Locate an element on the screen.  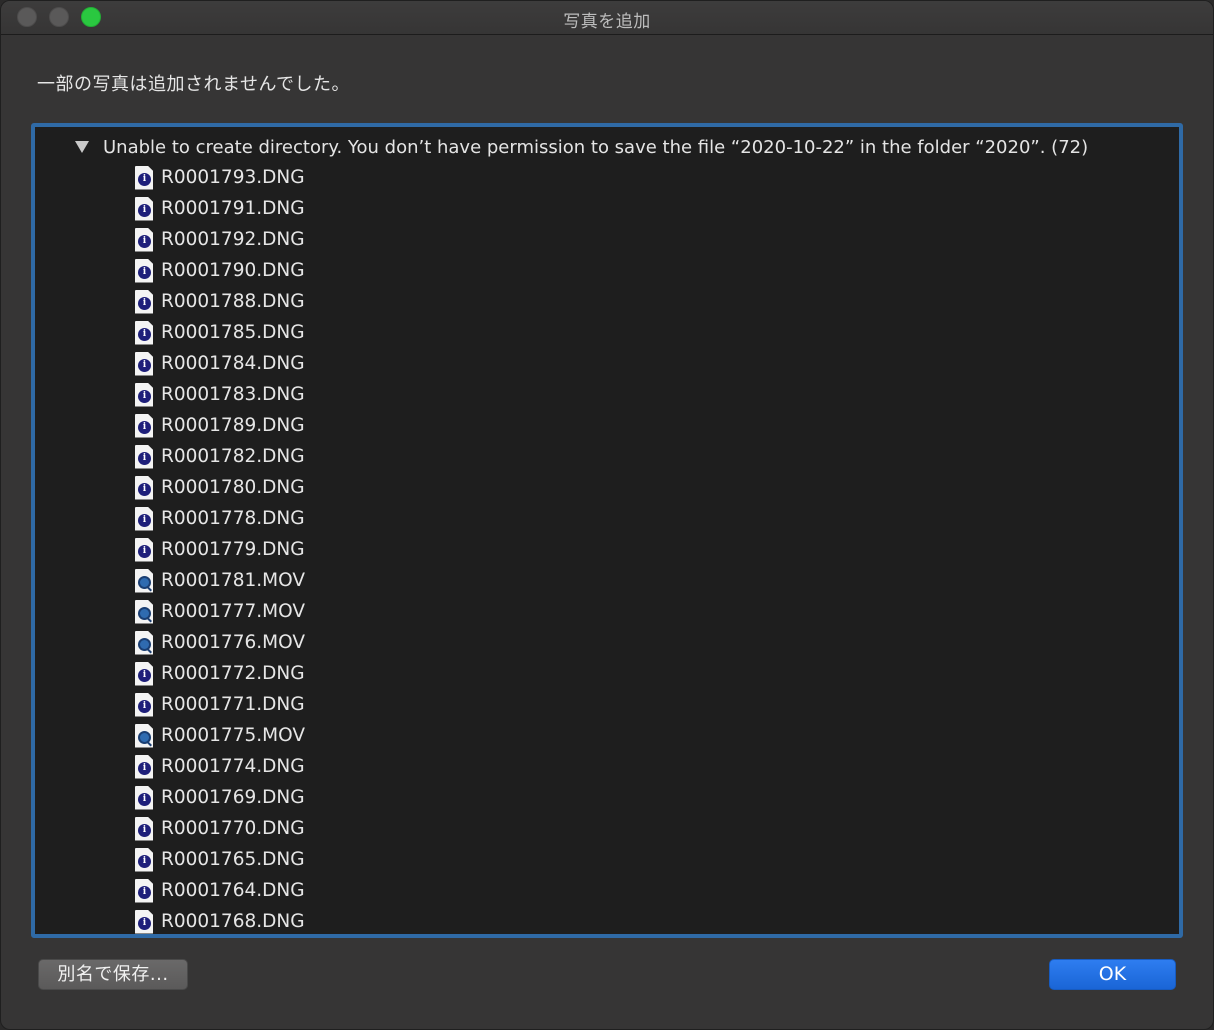
file-row: i R0001788.DNG is located at coordinates (220, 301).